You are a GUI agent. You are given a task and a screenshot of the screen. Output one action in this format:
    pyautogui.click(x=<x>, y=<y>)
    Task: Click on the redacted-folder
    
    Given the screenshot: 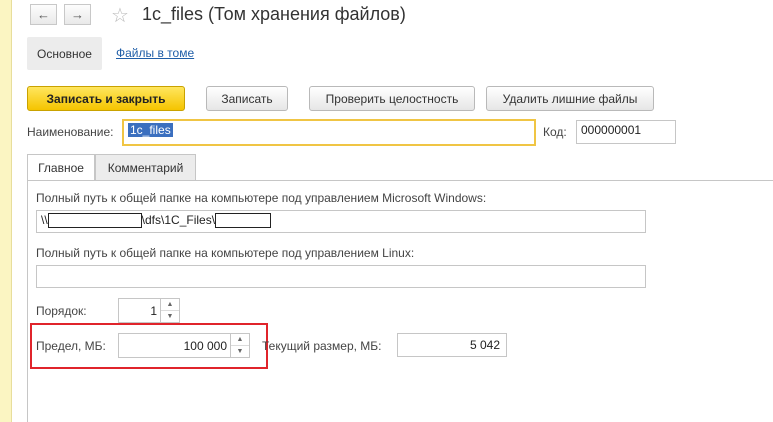 What is the action you would take?
    pyautogui.click(x=243, y=221)
    